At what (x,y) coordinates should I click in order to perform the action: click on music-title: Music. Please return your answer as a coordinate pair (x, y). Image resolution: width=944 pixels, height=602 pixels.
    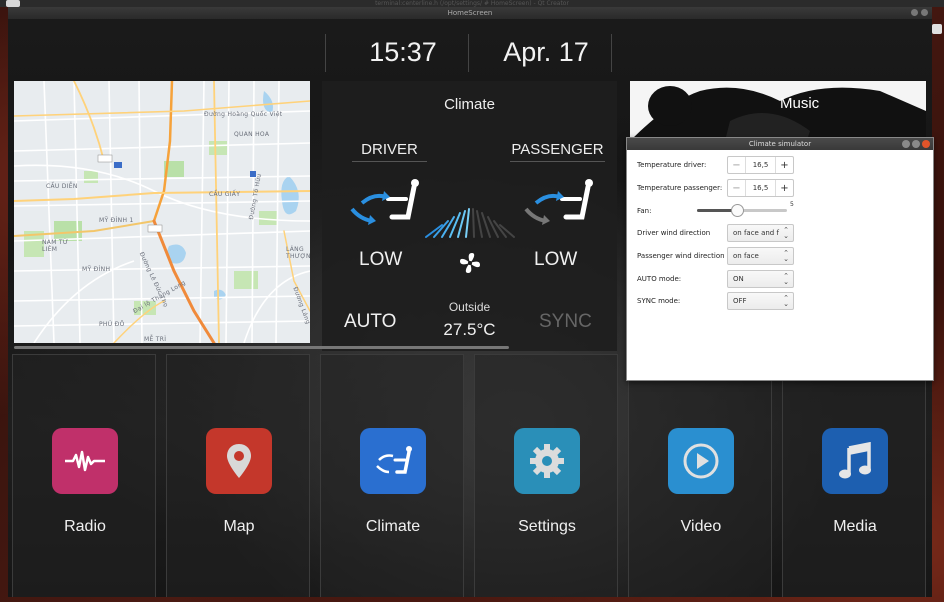
    Looking at the image, I should click on (800, 103).